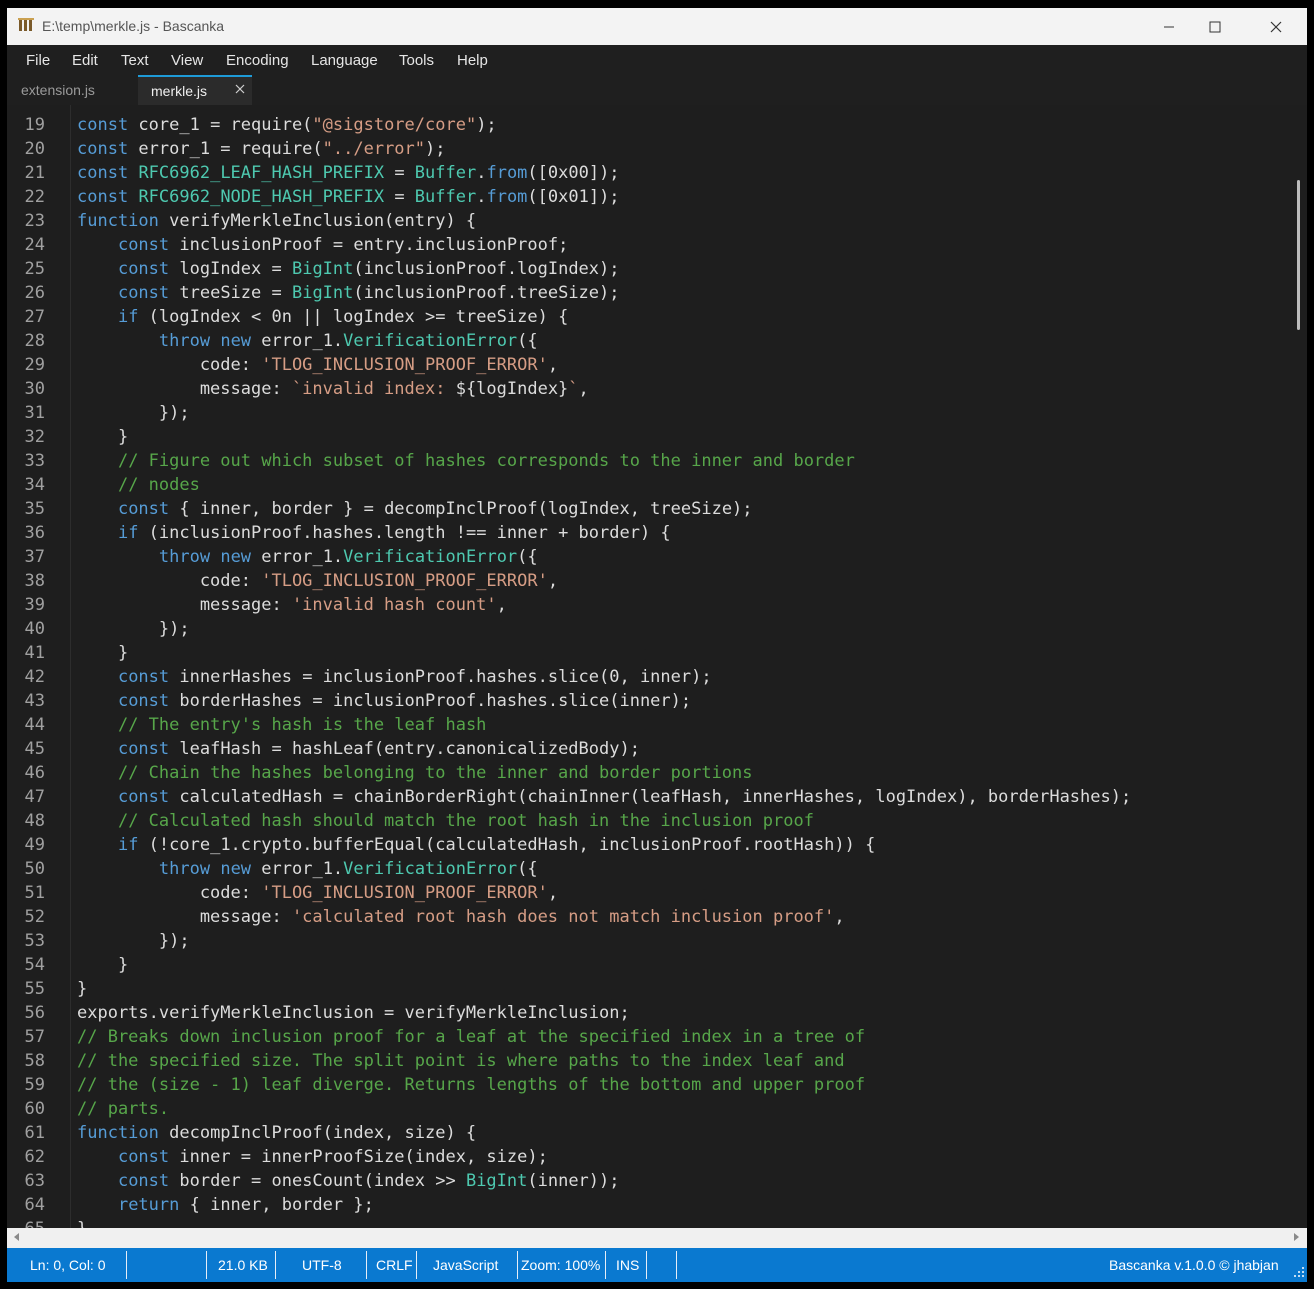  Describe the element at coordinates (1299, 1272) in the screenshot. I see `resize-grip-icon` at that location.